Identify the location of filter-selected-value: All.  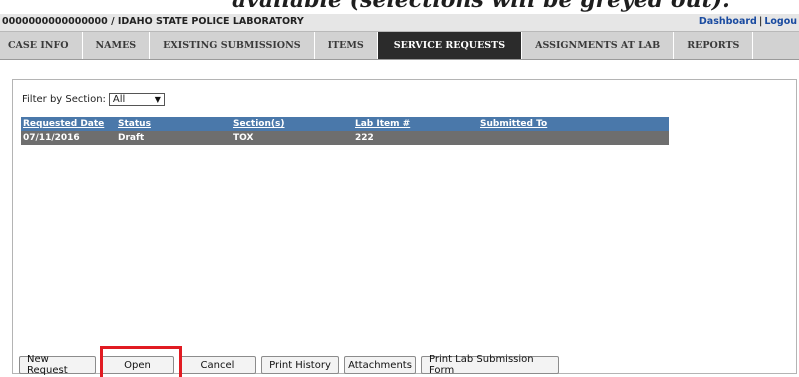
(119, 99).